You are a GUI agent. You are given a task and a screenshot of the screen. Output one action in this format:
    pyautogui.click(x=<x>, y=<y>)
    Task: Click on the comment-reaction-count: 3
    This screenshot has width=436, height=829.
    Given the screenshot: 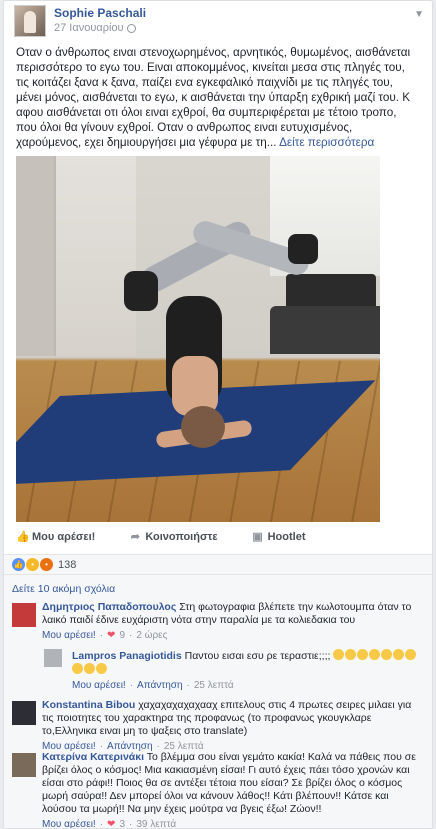 What is the action you would take?
    pyautogui.click(x=122, y=824)
    